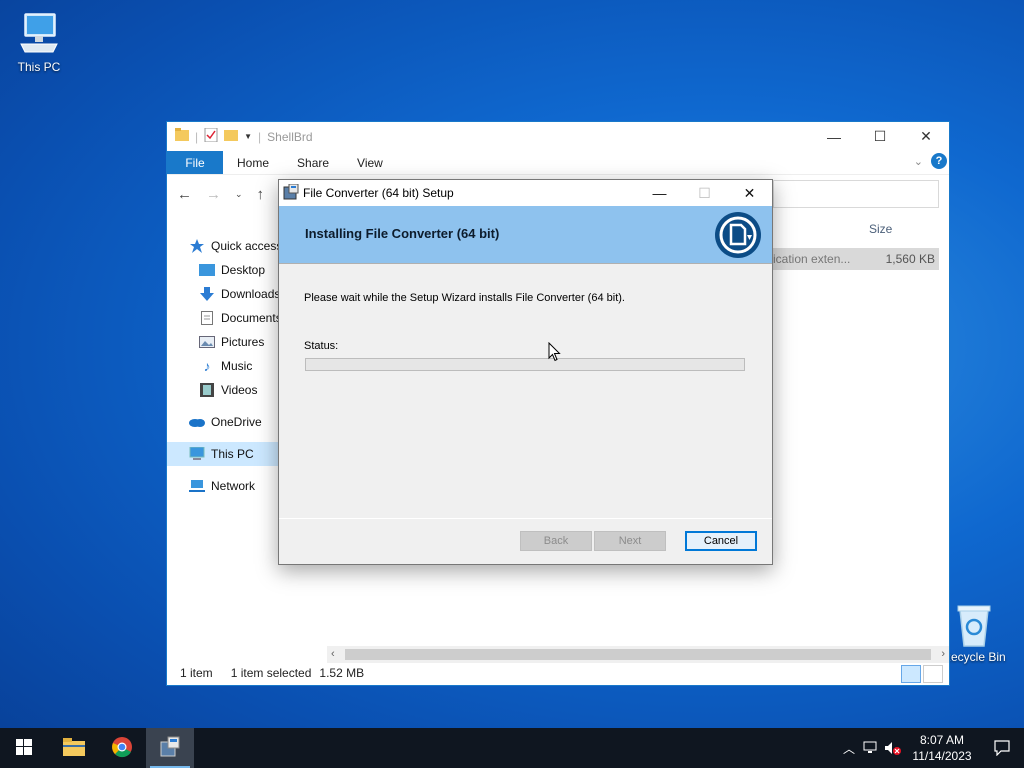 The image size is (1024, 768). What do you see at coordinates (290, 136) in the screenshot?
I see `explorer-title: ShellBrd` at bounding box center [290, 136].